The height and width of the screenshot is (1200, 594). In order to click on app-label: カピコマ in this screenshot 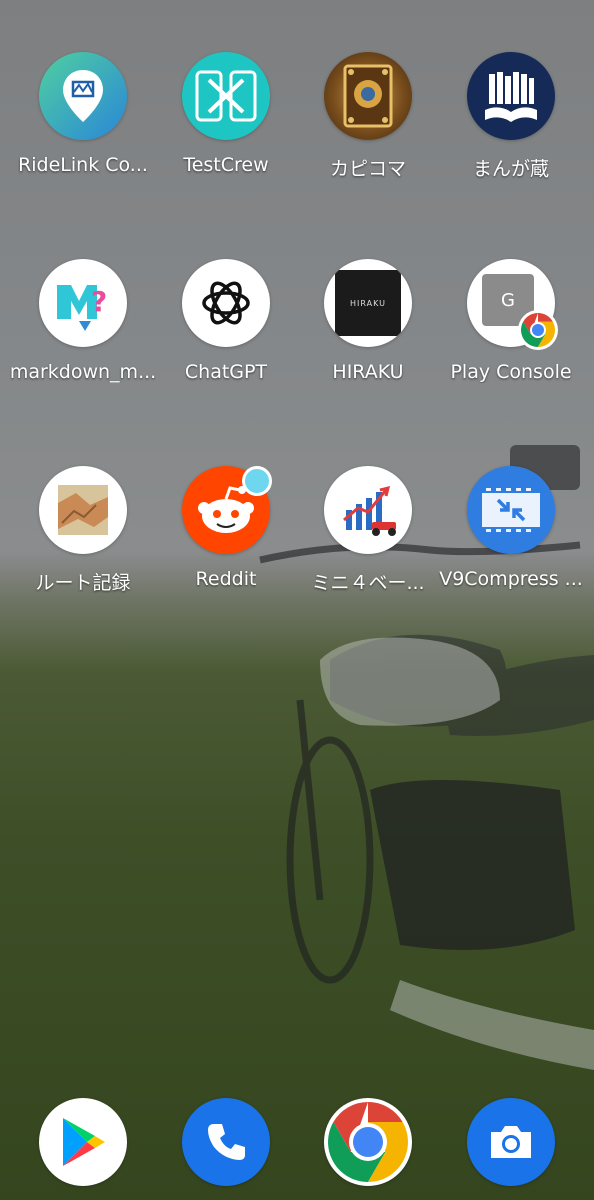, I will do `click(367, 169)`.